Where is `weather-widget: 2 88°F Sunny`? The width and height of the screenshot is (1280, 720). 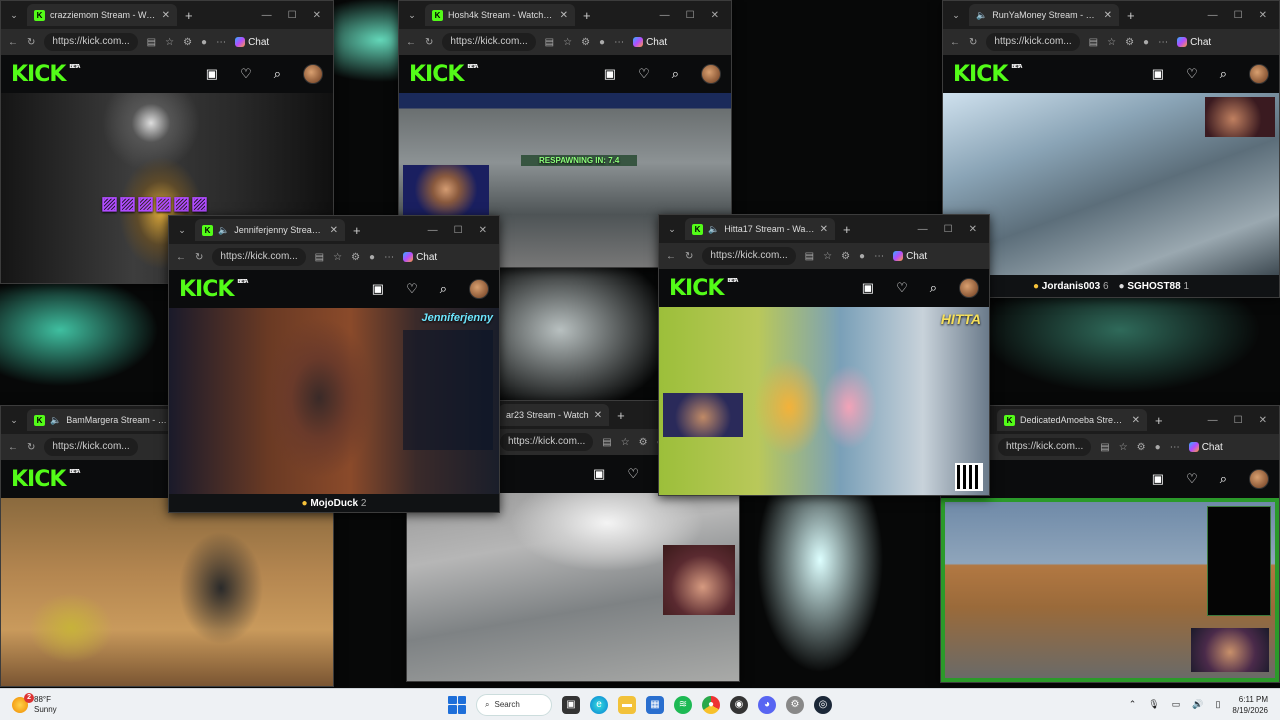 weather-widget: 2 88°F Sunny is located at coordinates (34, 703).